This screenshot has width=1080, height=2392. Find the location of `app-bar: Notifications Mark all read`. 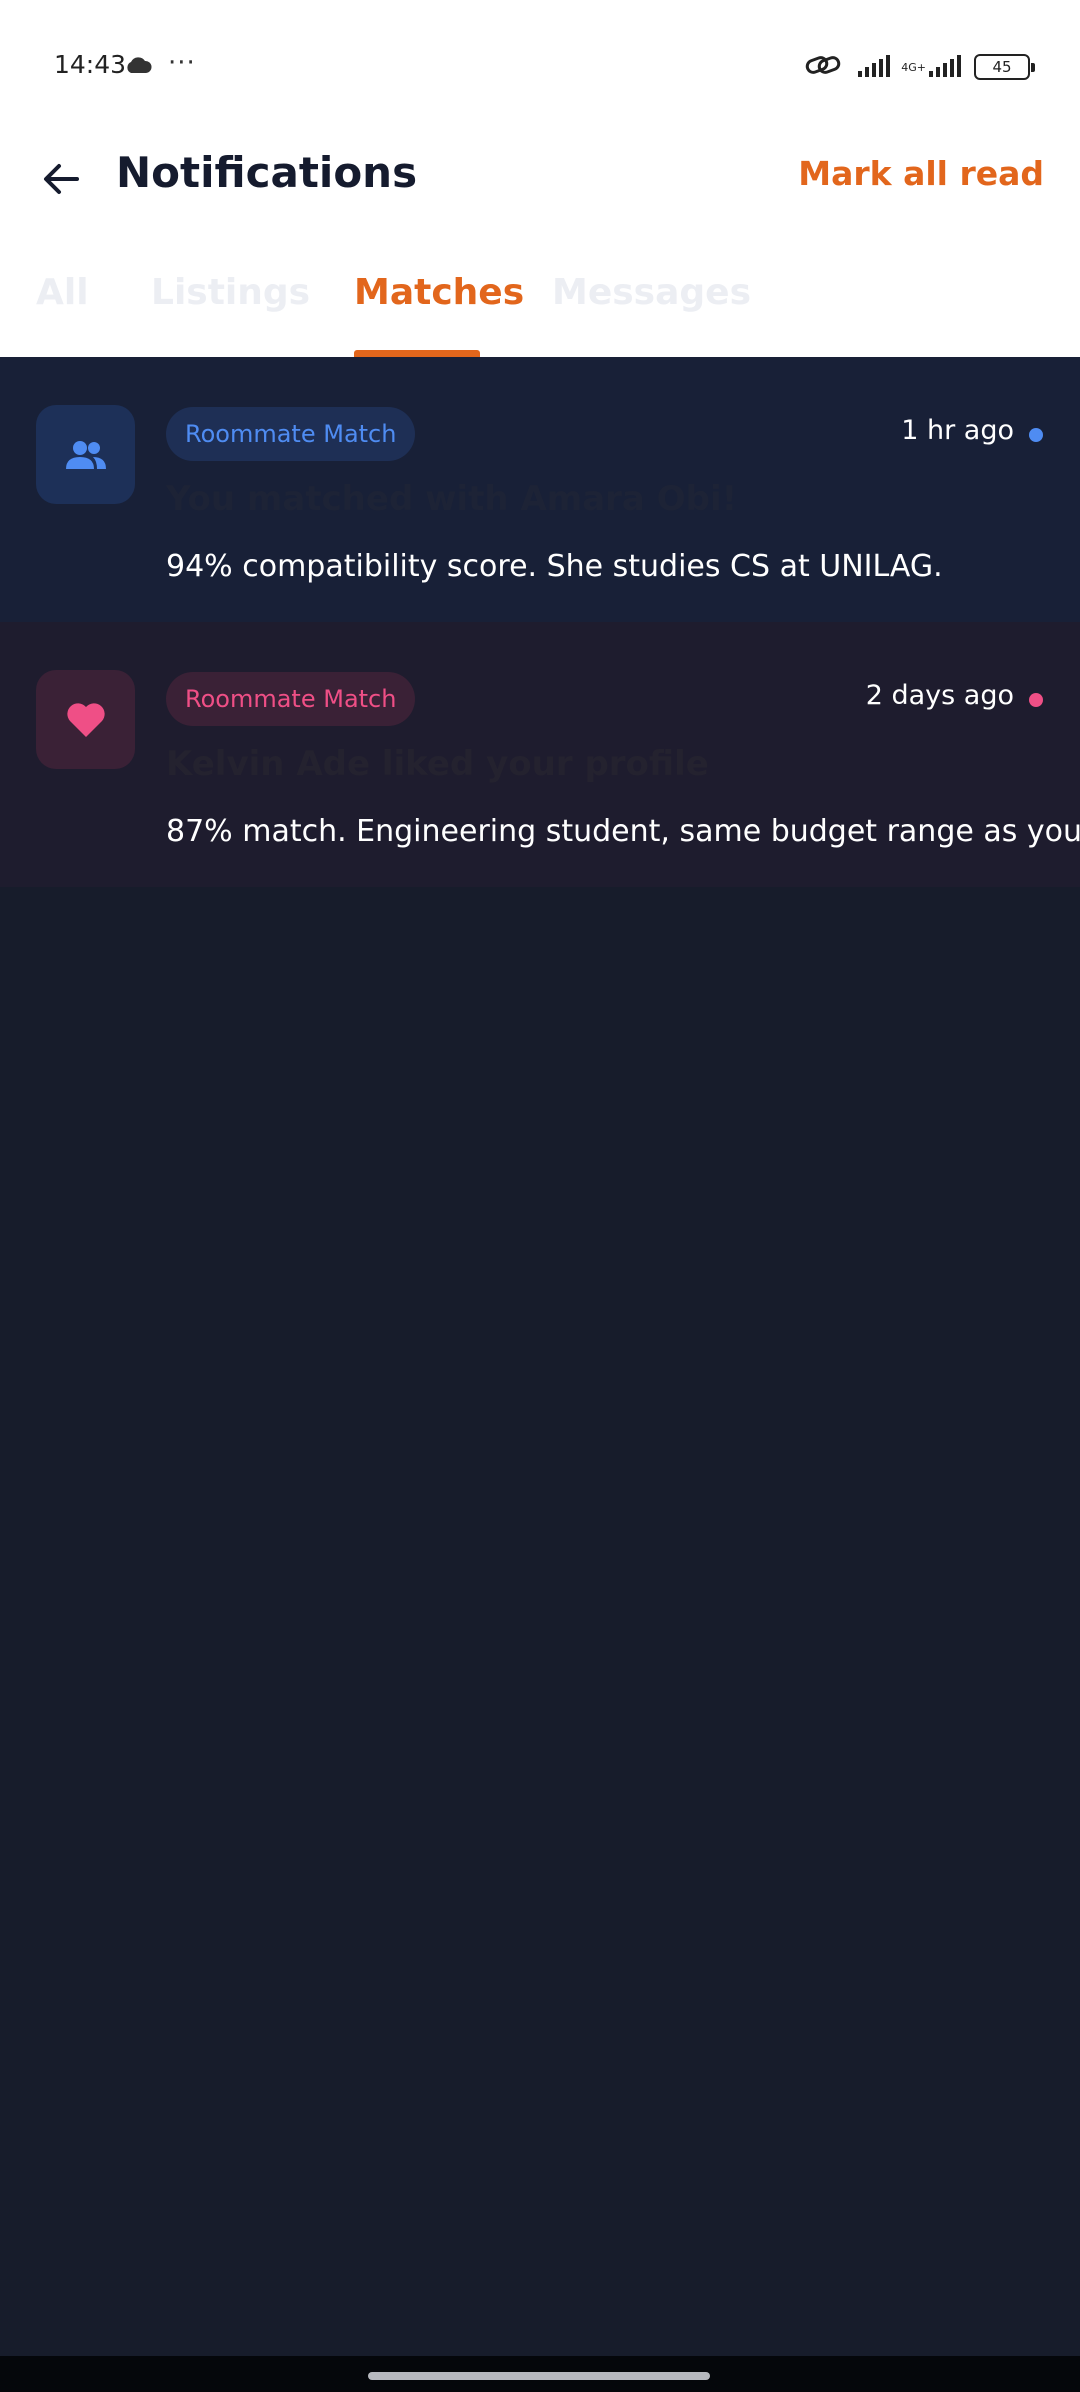

app-bar: Notifications Mark all read is located at coordinates (540, 177).